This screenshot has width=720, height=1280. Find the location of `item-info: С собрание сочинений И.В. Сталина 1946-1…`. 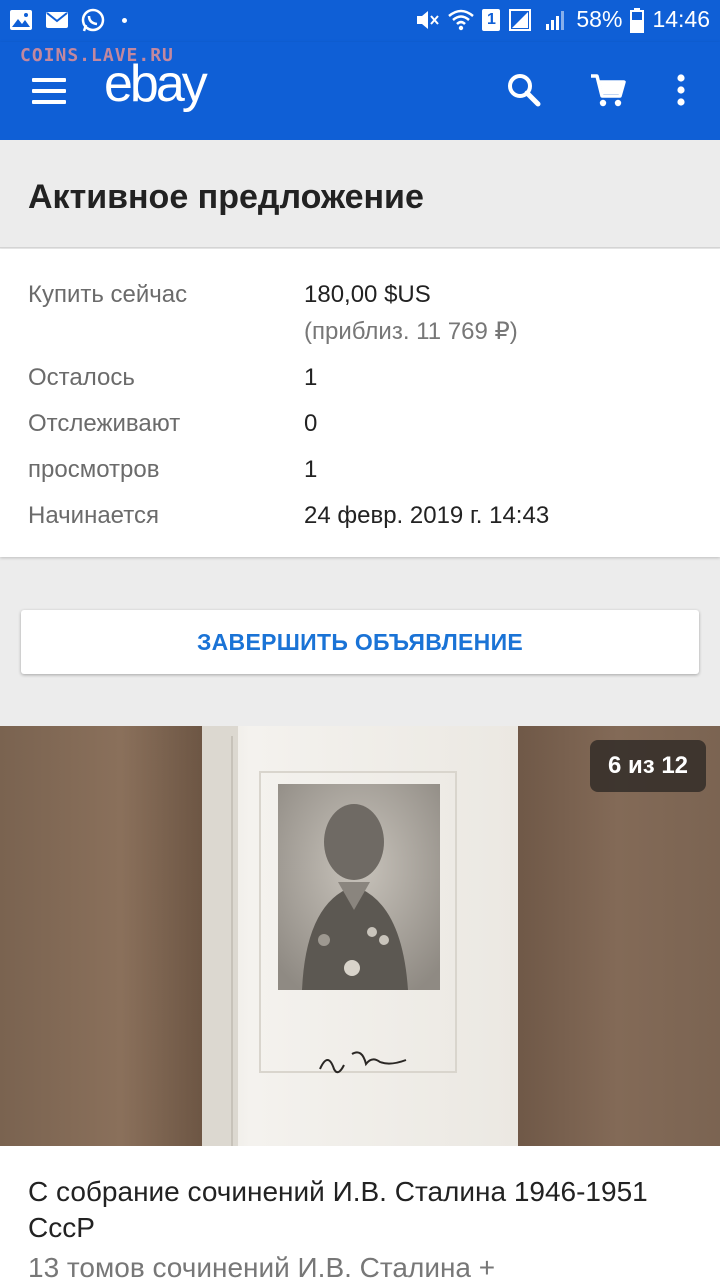

item-info: С собрание сочинений И.В. Сталина 1946-1… is located at coordinates (360, 1213).